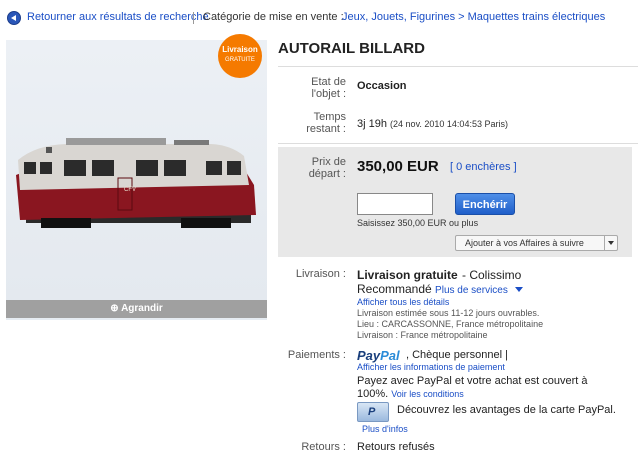  What do you see at coordinates (118, 17) in the screenshot?
I see `back-to-results-link: Retourner aux résultats de recherche` at bounding box center [118, 17].